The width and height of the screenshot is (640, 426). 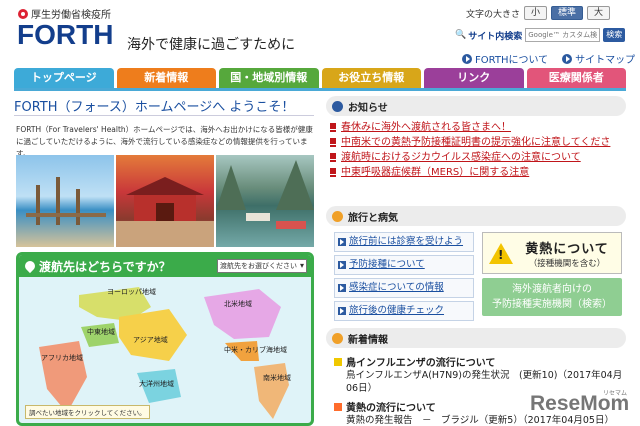 What do you see at coordinates (277, 378) in the screenshot?
I see `map-label-south-america: 南米地域` at bounding box center [277, 378].